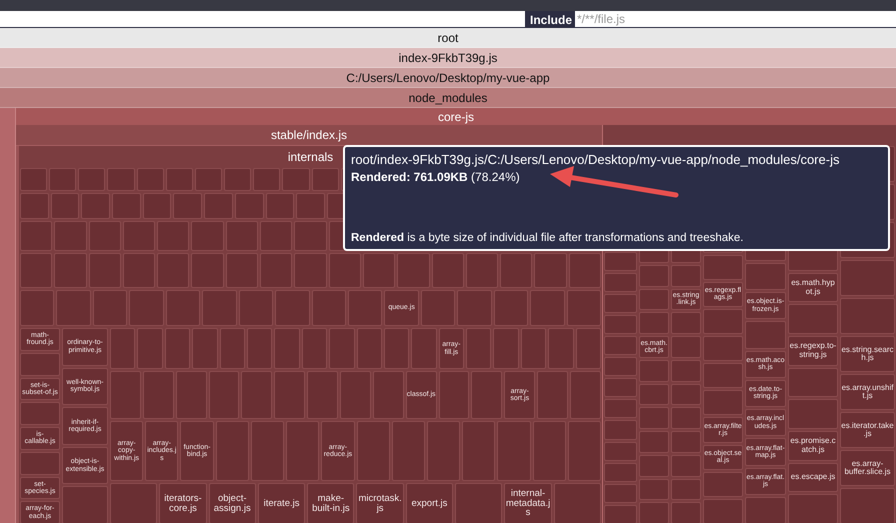  What do you see at coordinates (595, 159) in the screenshot?
I see `tooltip-path: root/index-9FkbT39g.js/C:/Users/Lenovo/Desktop/my-vue-app/node_modules/core-js` at bounding box center [595, 159].